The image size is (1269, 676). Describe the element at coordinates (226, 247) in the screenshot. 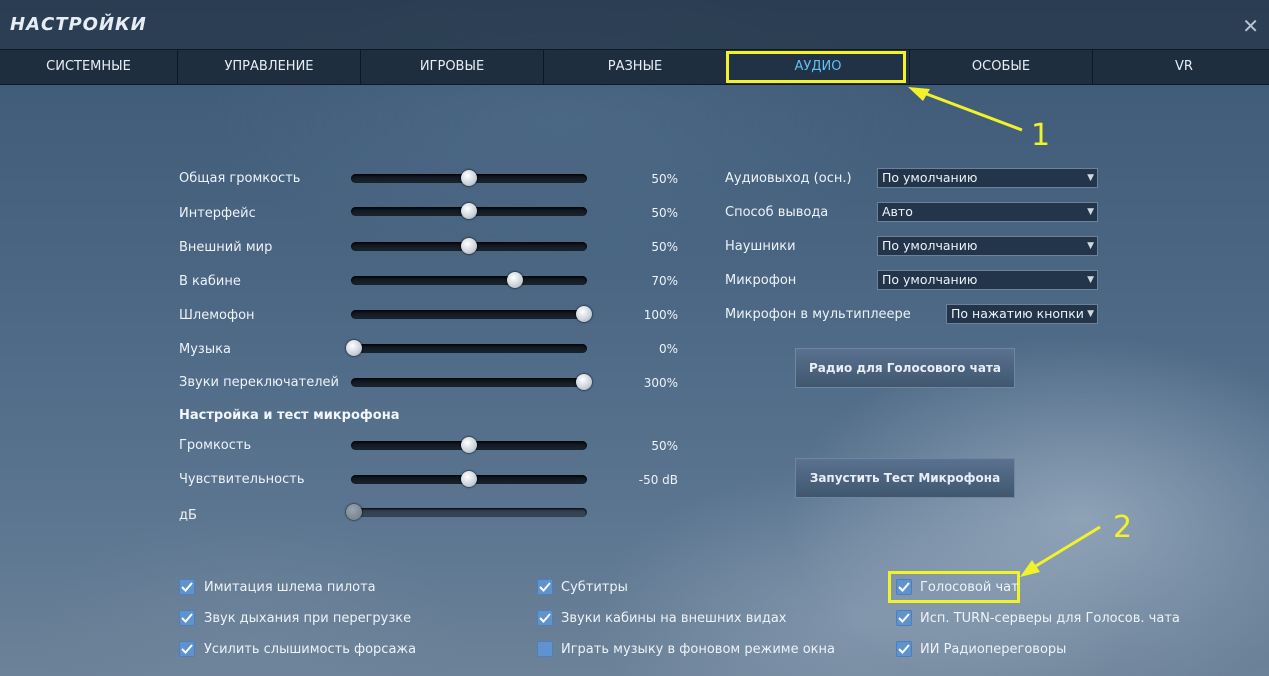

I see `volume-label: Внешний мир` at that location.